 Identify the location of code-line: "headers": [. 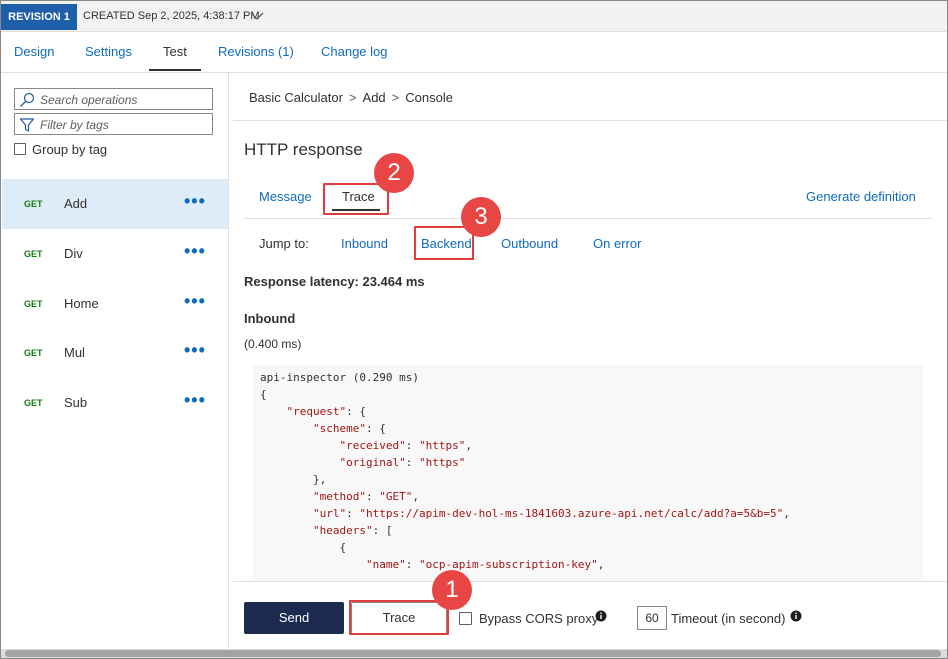
(352, 530).